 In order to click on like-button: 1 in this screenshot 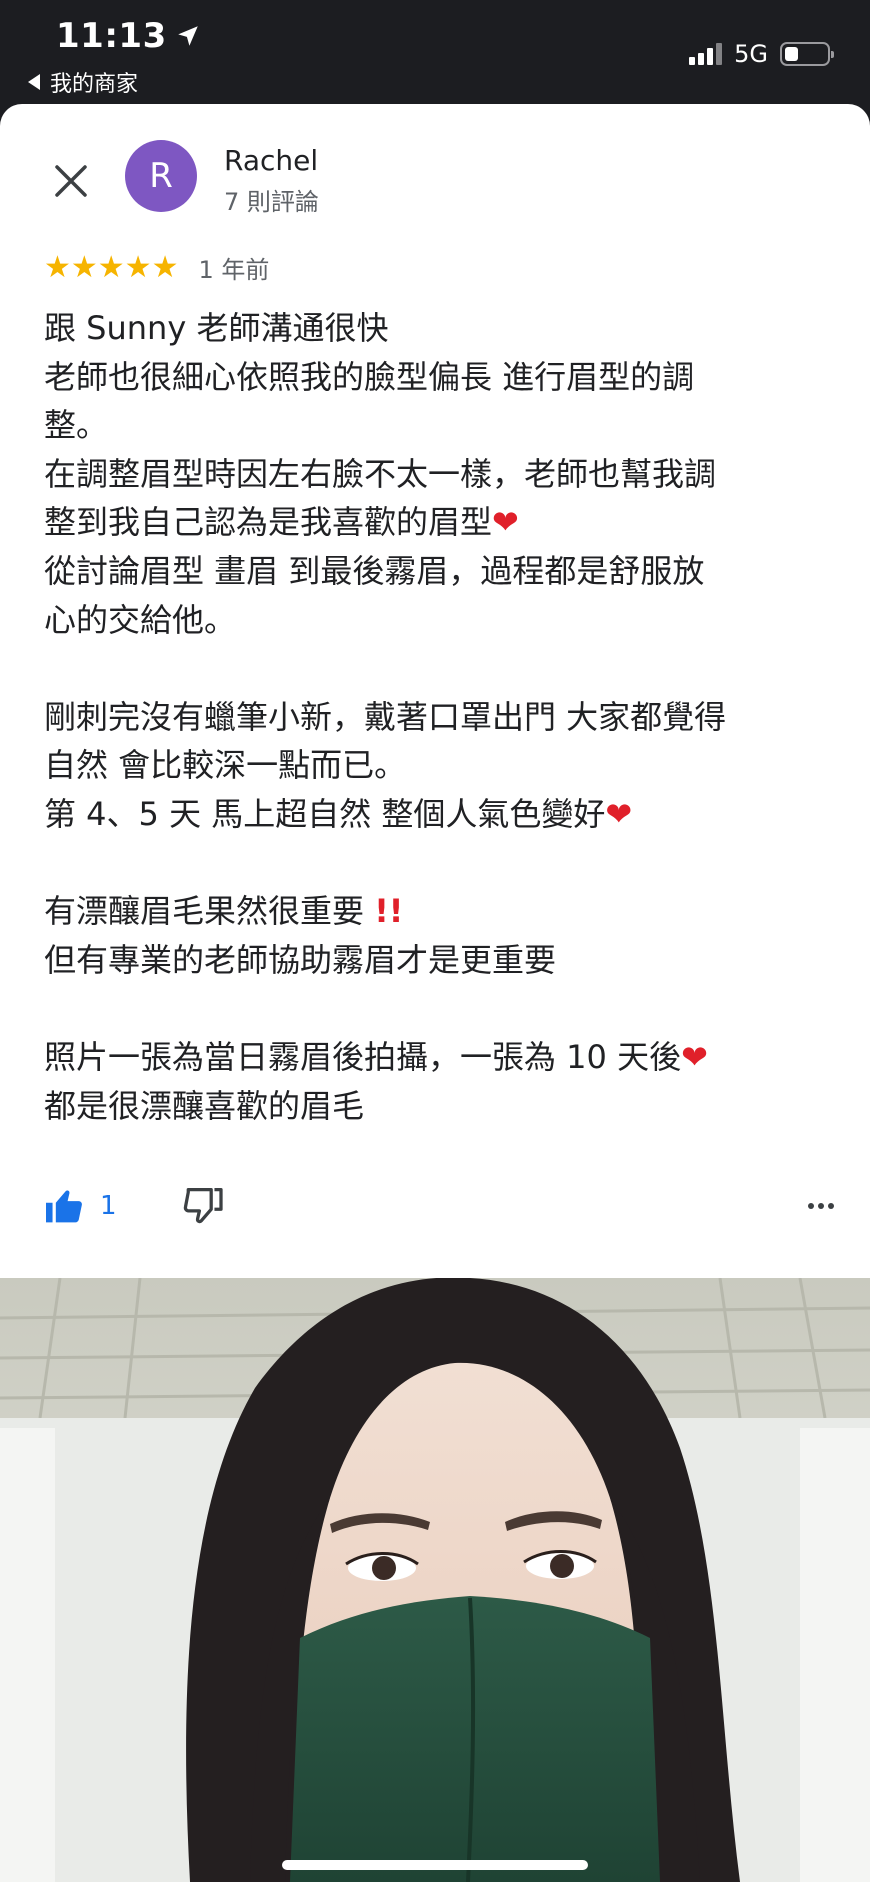, I will do `click(80, 1206)`.